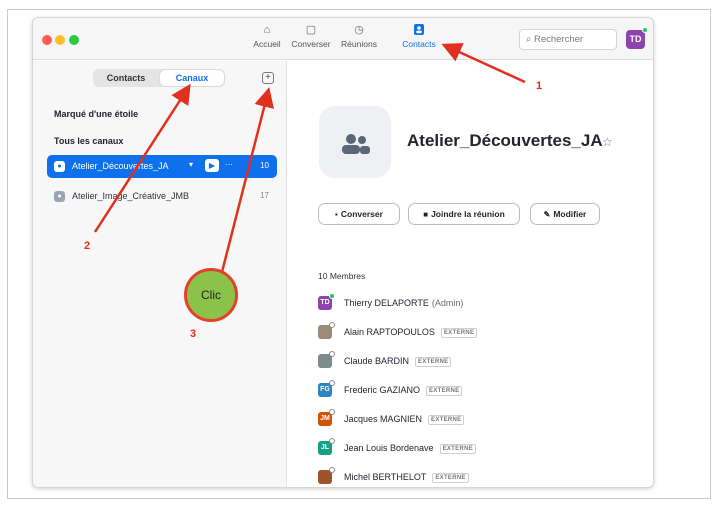  What do you see at coordinates (505, 140) in the screenshot?
I see `channel-title: Atelier_Découvertes_JA` at bounding box center [505, 140].